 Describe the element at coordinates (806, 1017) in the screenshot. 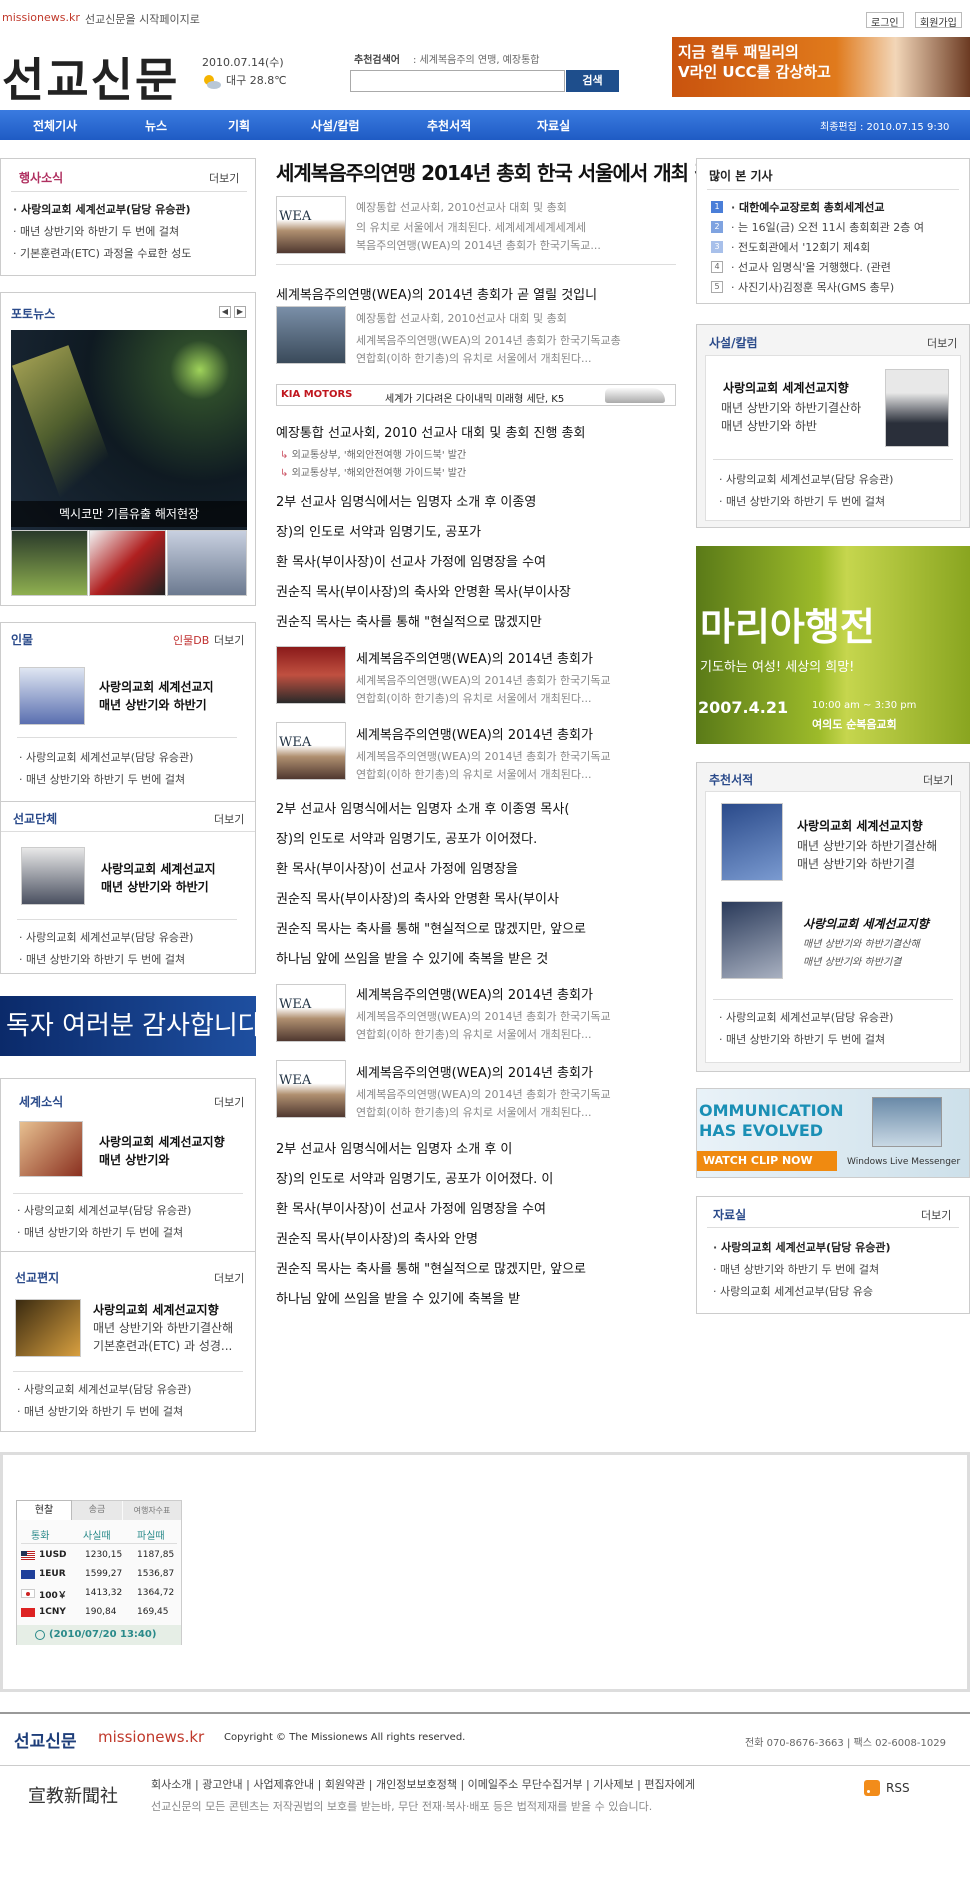

I see `books-item: 사랑의교회 세계선교부(담당 유승관)` at that location.